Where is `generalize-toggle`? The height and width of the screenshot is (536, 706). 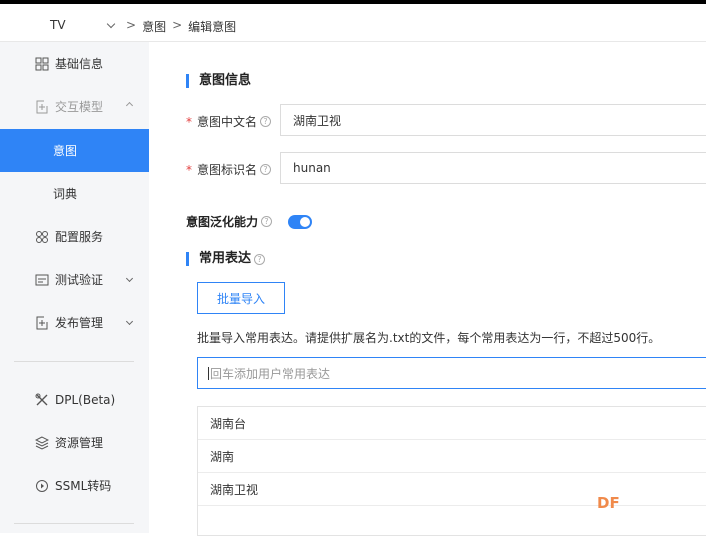
generalize-toggle is located at coordinates (300, 222).